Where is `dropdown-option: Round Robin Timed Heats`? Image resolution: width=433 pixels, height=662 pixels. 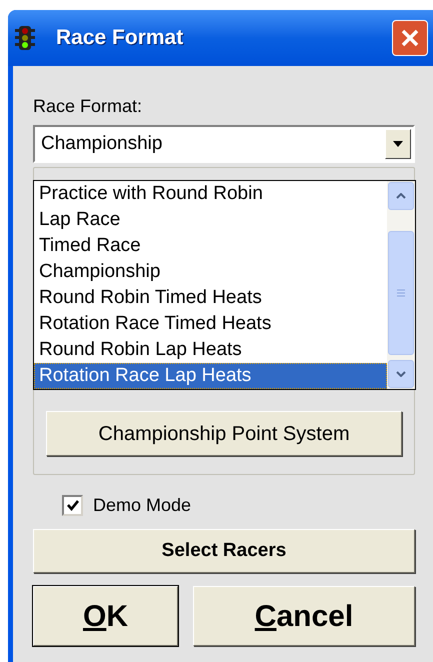
dropdown-option: Round Robin Timed Heats is located at coordinates (210, 298).